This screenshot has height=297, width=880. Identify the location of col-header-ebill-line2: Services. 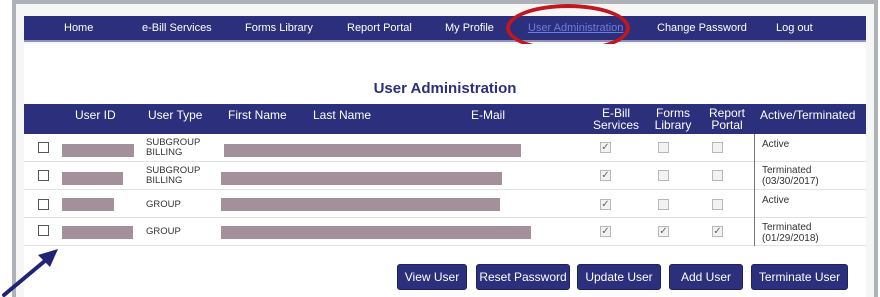
(615, 125).